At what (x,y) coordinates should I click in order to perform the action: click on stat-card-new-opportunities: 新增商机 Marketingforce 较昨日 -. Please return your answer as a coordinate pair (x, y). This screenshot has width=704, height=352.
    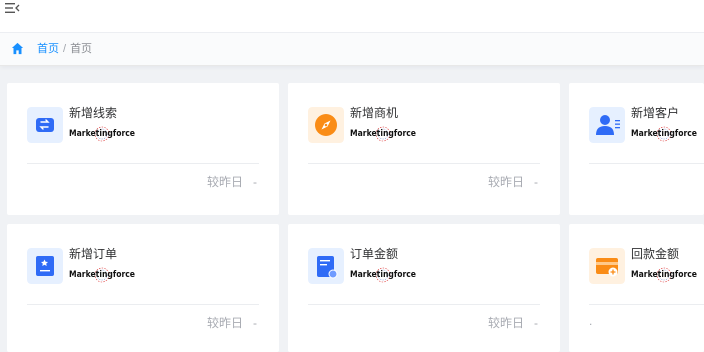
    Looking at the image, I should click on (424, 149).